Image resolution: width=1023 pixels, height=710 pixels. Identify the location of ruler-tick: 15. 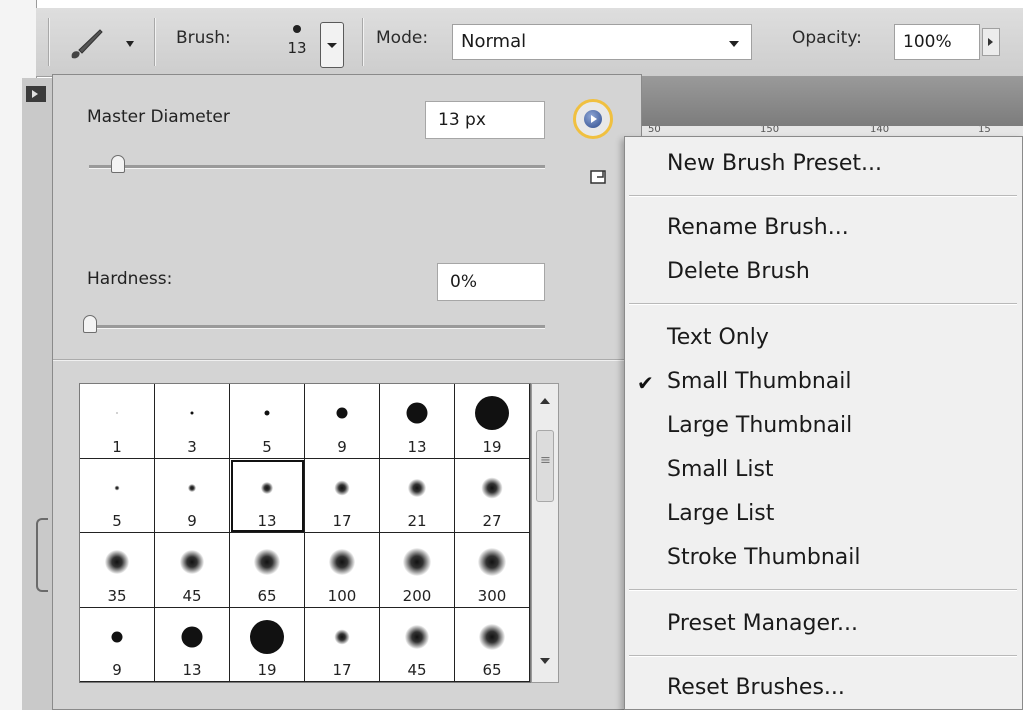
(984, 130).